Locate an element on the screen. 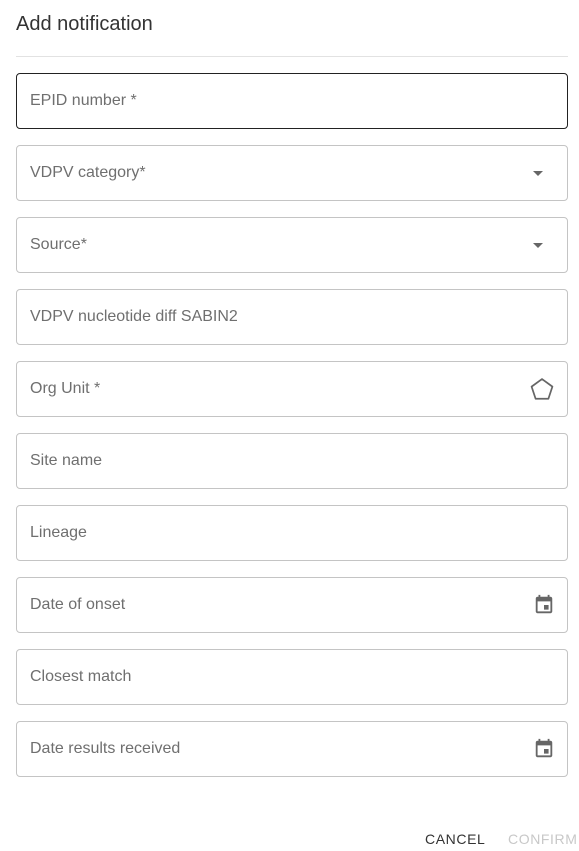 The image size is (579, 851). title-divider is located at coordinates (292, 56).